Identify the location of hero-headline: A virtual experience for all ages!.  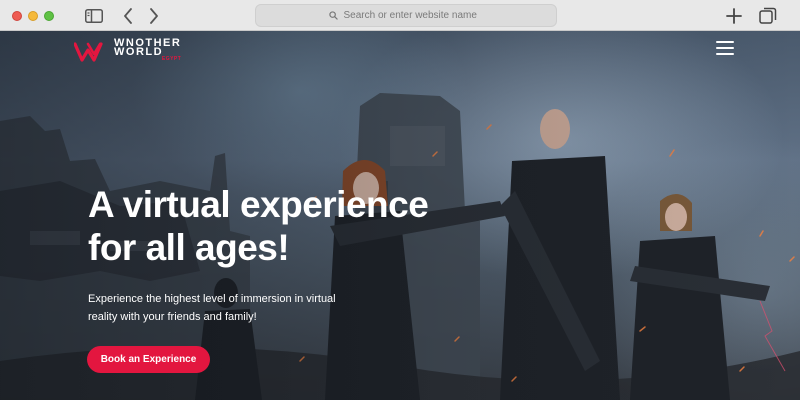
(268, 226).